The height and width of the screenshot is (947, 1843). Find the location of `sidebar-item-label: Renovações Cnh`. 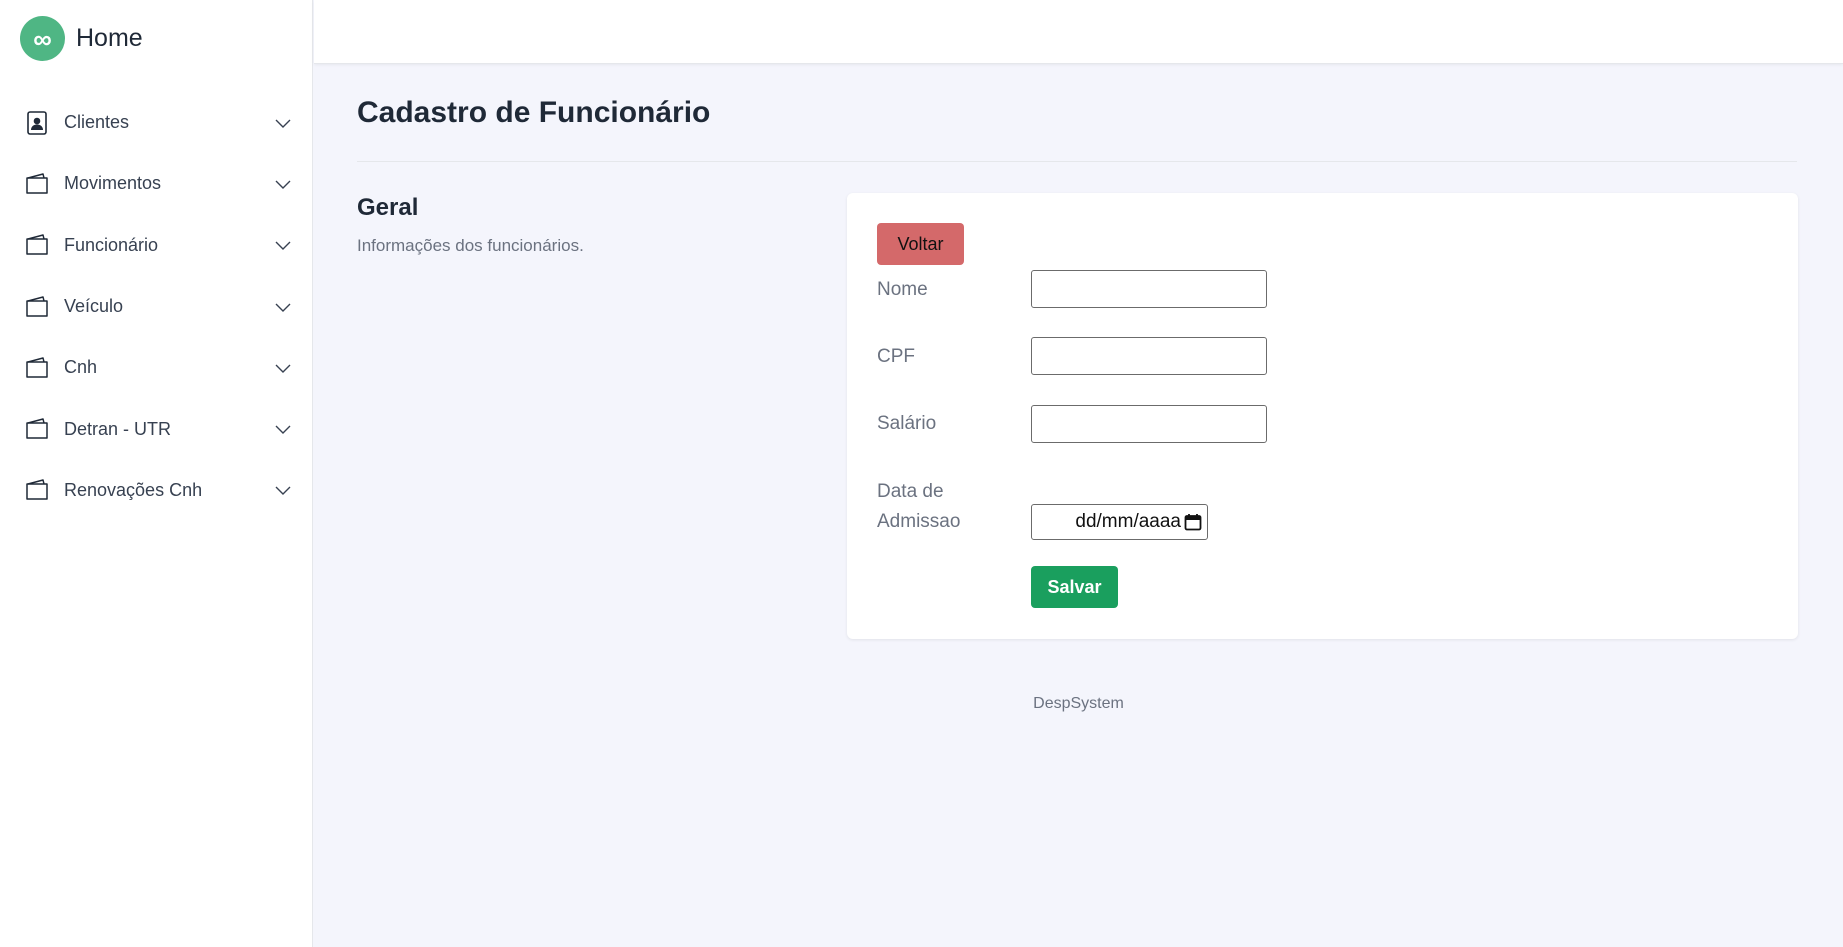

sidebar-item-label: Renovações Cnh is located at coordinates (133, 489).